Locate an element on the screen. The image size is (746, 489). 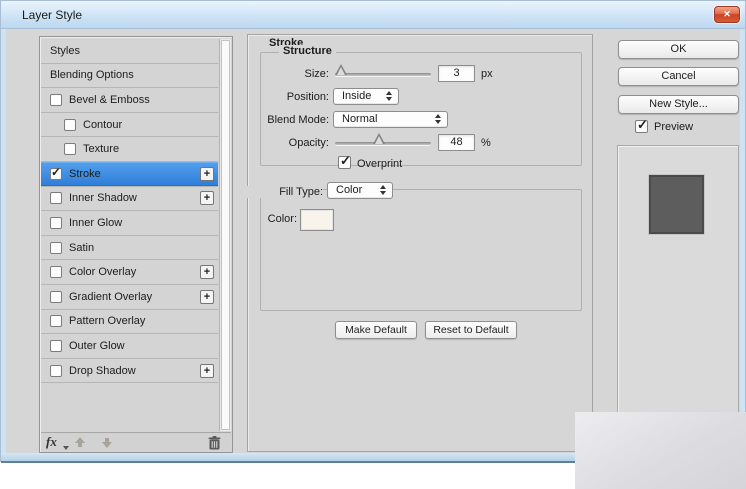
sidebar-item-texture: Texture is located at coordinates (129, 149).